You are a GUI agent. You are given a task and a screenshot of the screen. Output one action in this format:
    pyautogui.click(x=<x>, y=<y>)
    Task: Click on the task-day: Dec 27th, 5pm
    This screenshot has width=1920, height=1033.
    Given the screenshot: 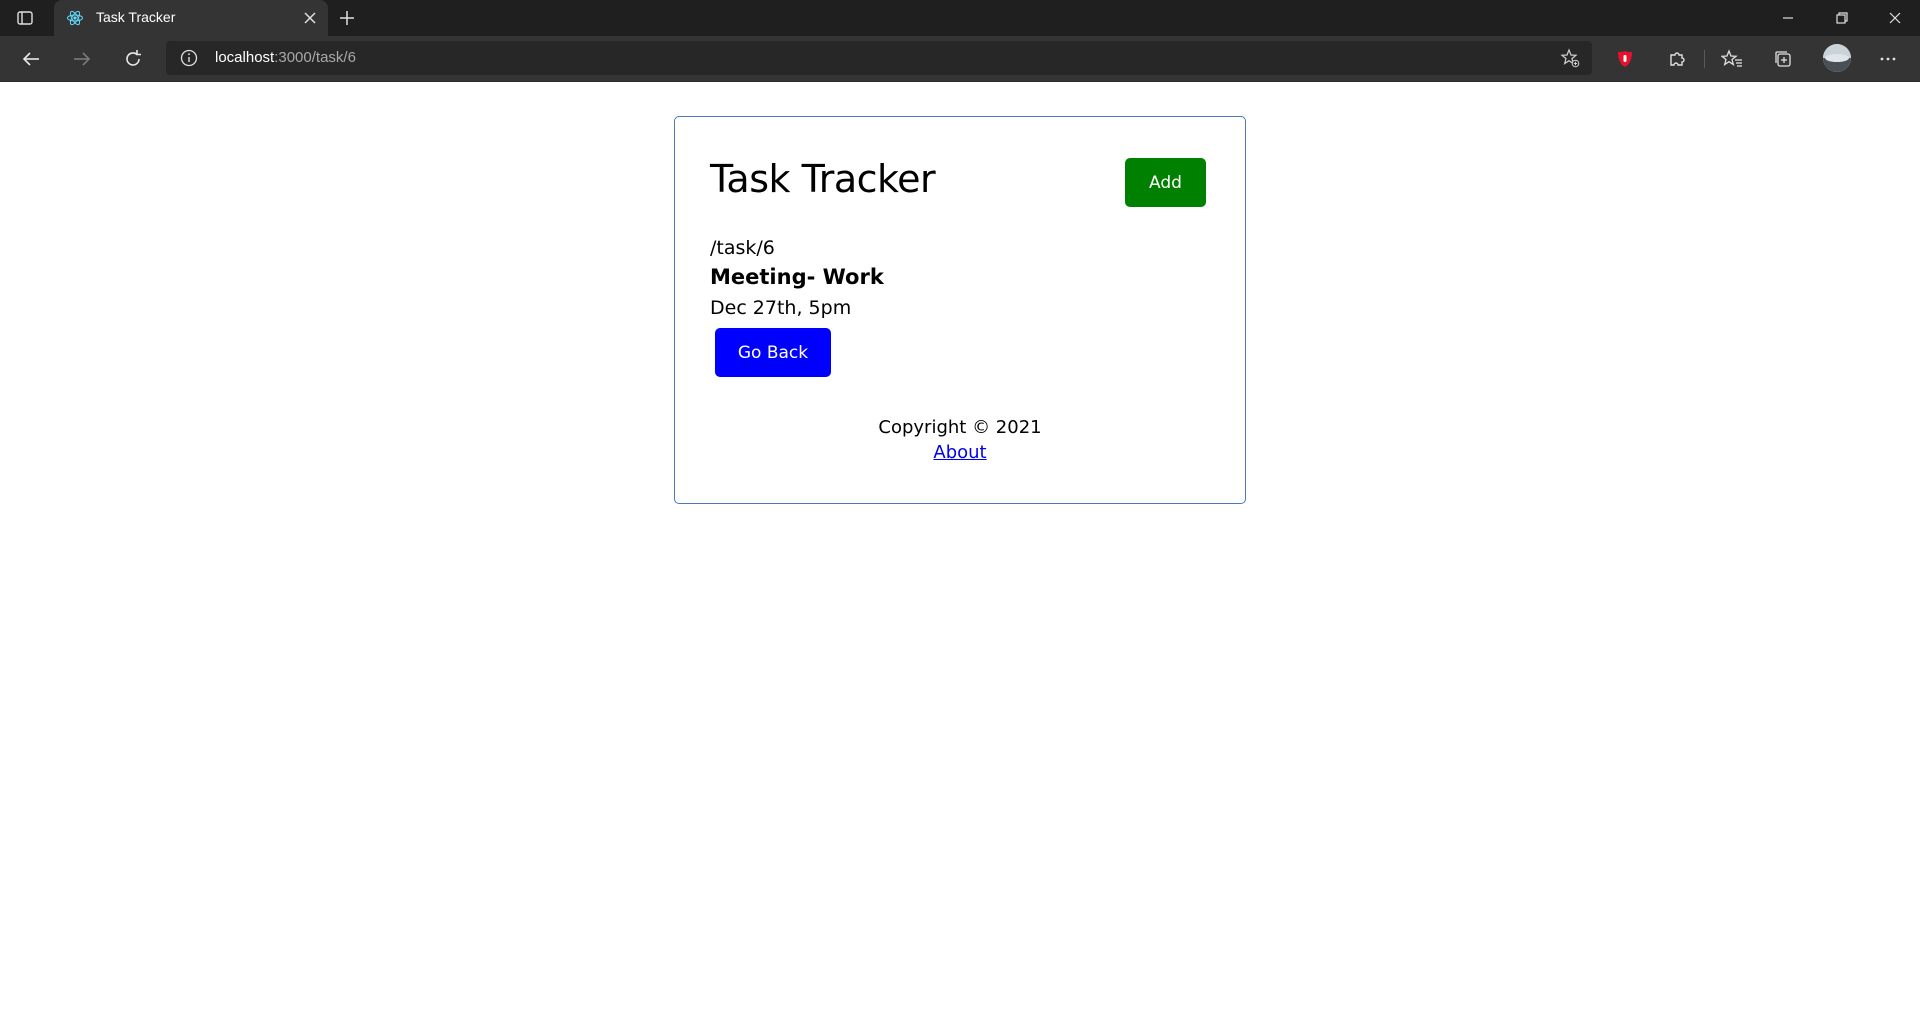 What is the action you would take?
    pyautogui.click(x=781, y=308)
    